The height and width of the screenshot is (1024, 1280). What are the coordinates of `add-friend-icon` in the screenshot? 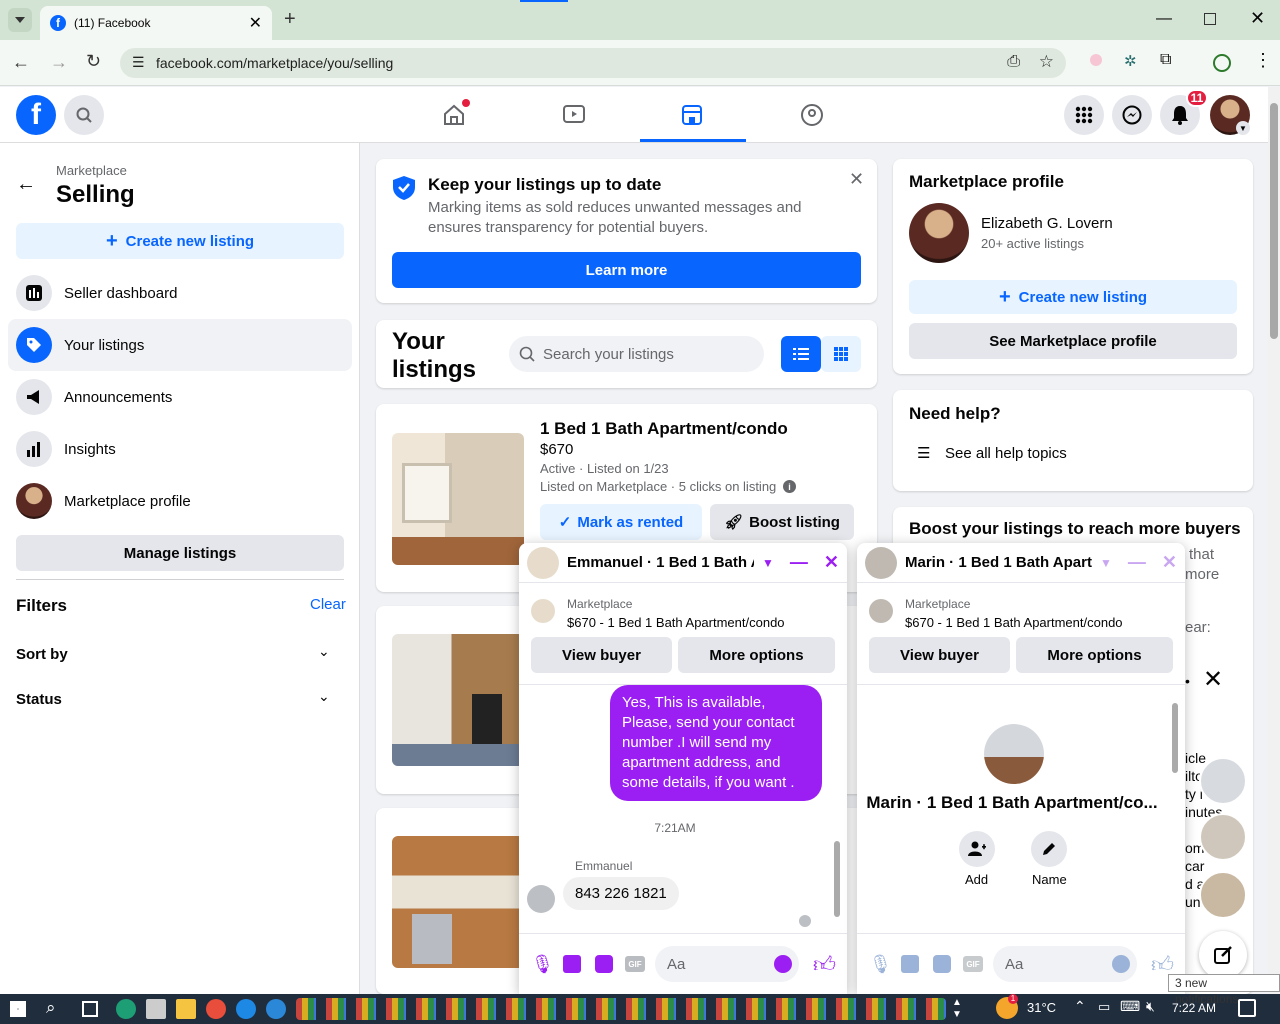 It's located at (977, 849).